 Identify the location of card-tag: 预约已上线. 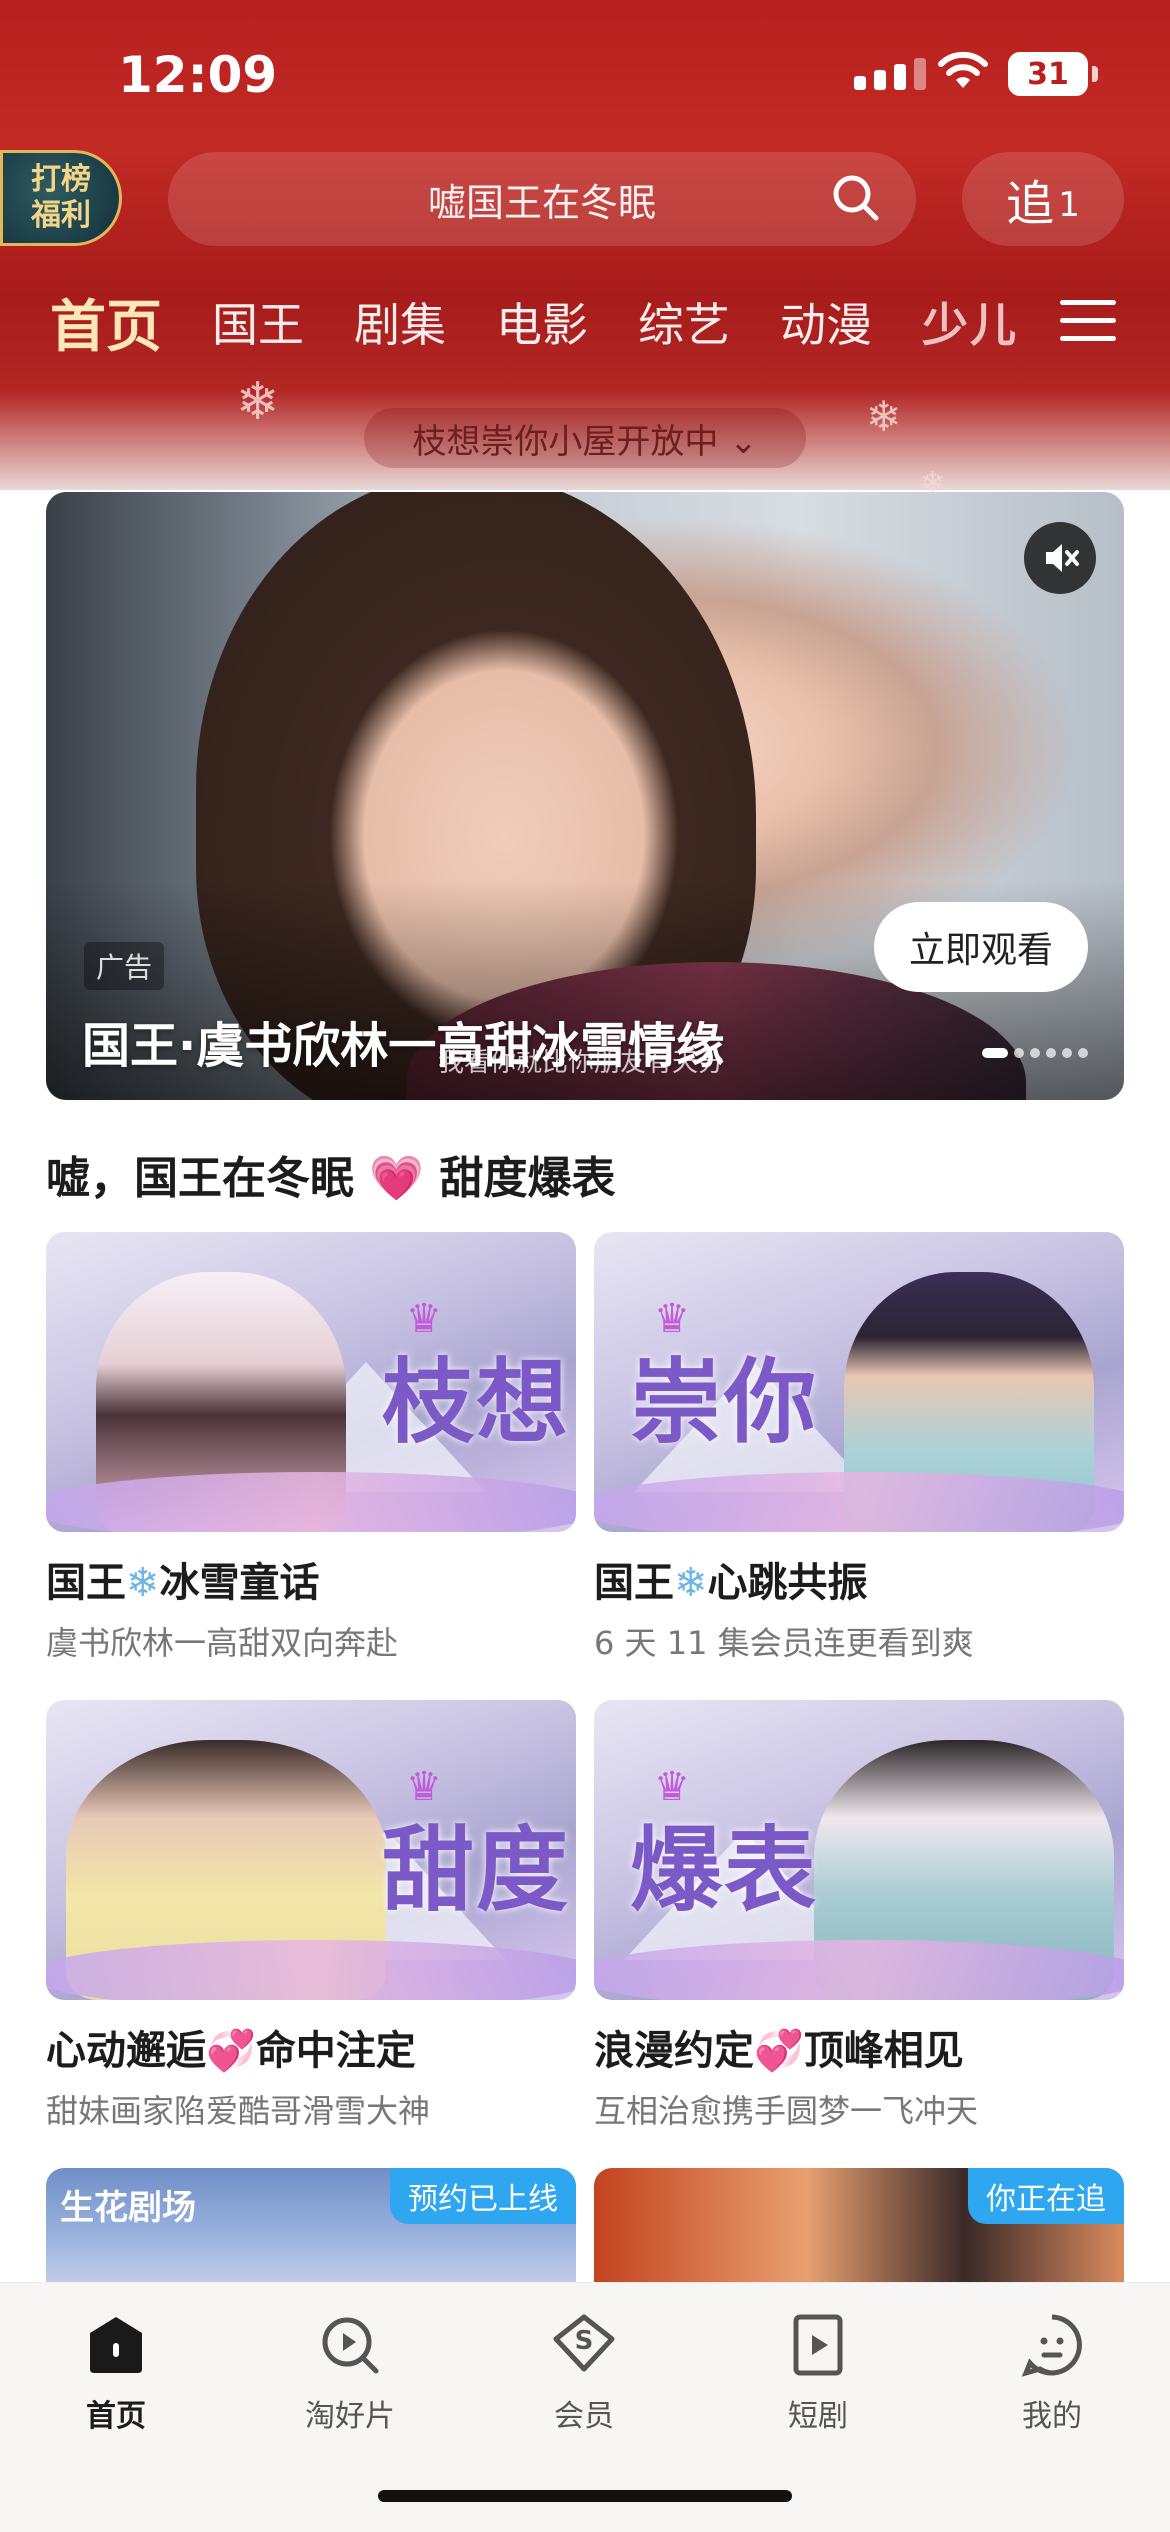
(483, 2196).